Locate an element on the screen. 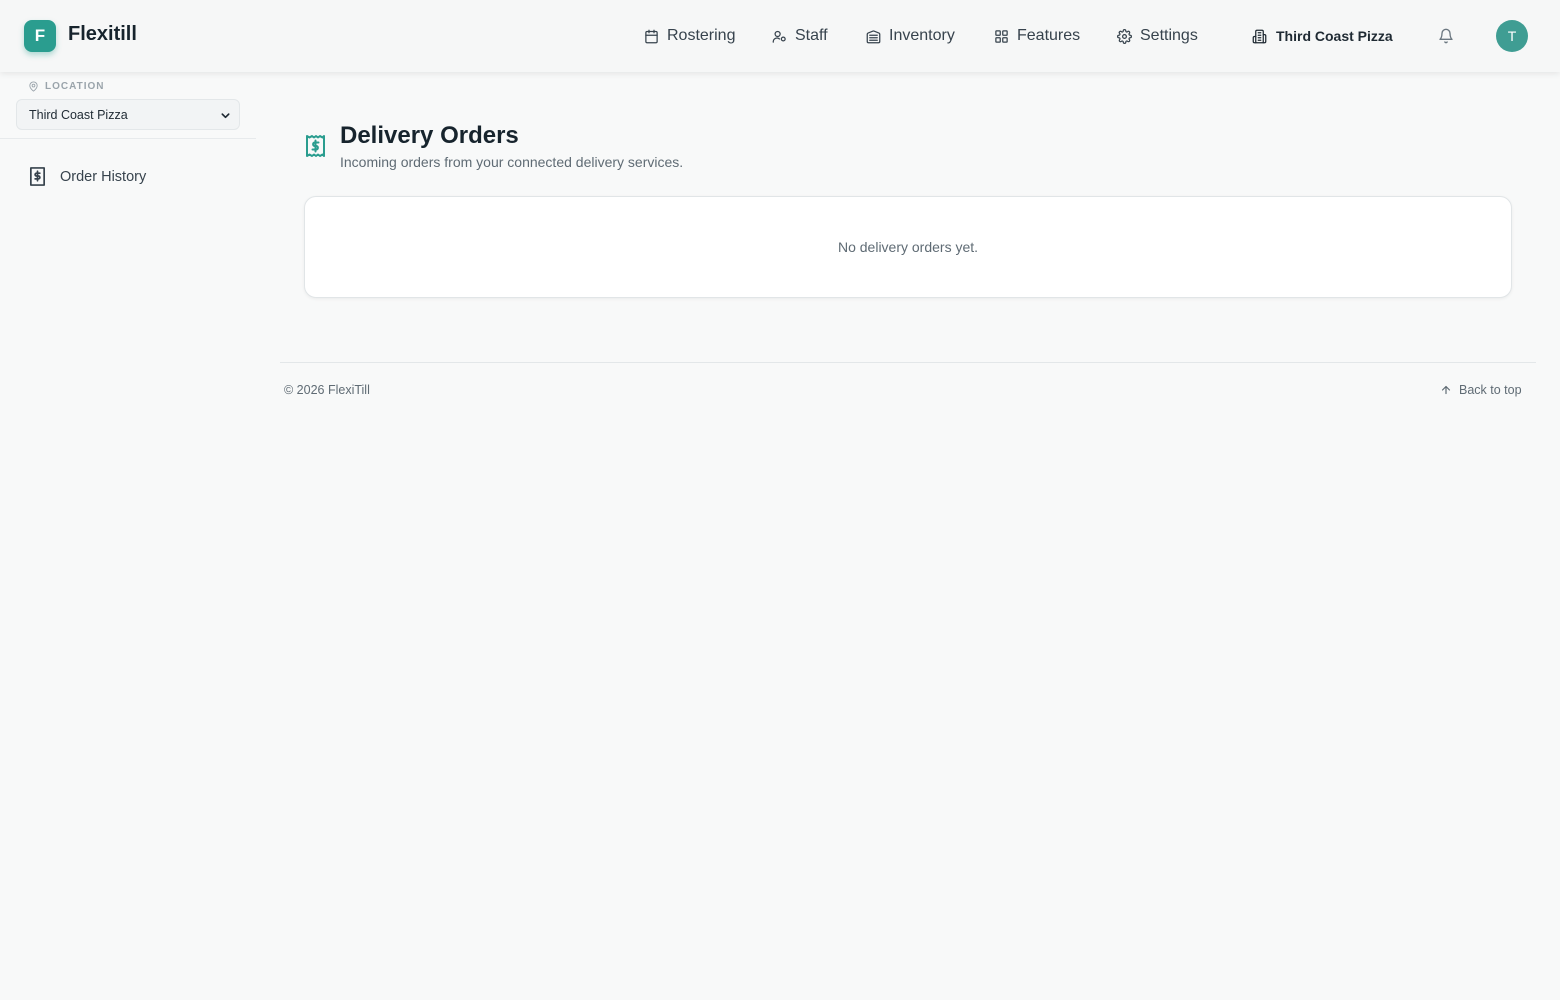  chevron-down-icon is located at coordinates (225, 116).